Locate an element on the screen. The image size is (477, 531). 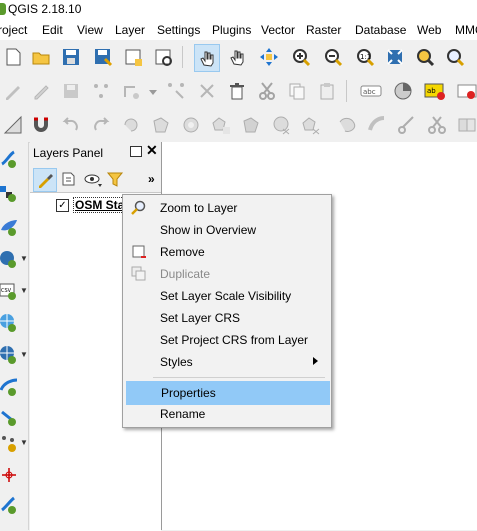
new-gps-layer-icon is located at coordinates (9, 475).